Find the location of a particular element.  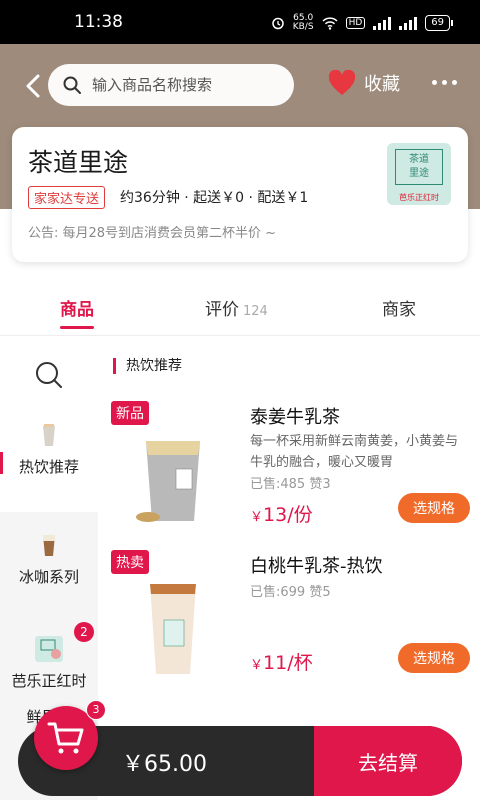

alarm-icon is located at coordinates (277, 23).